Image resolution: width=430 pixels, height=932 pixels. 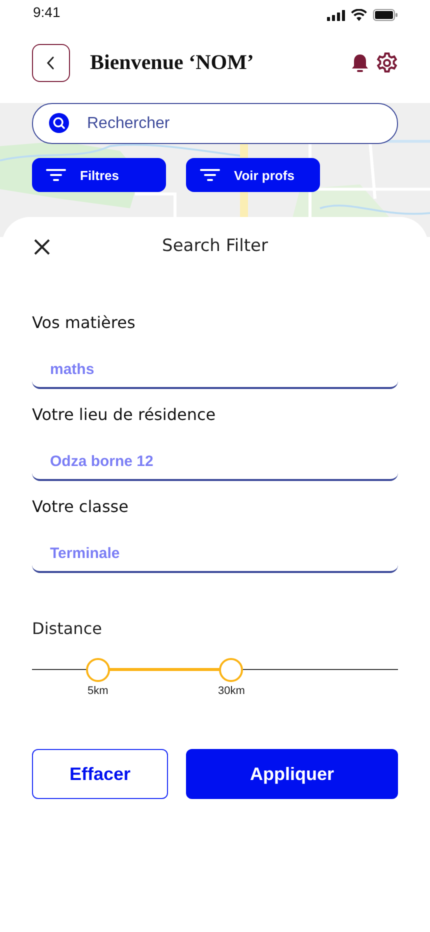 What do you see at coordinates (42, 247) in the screenshot?
I see `close-icon` at bounding box center [42, 247].